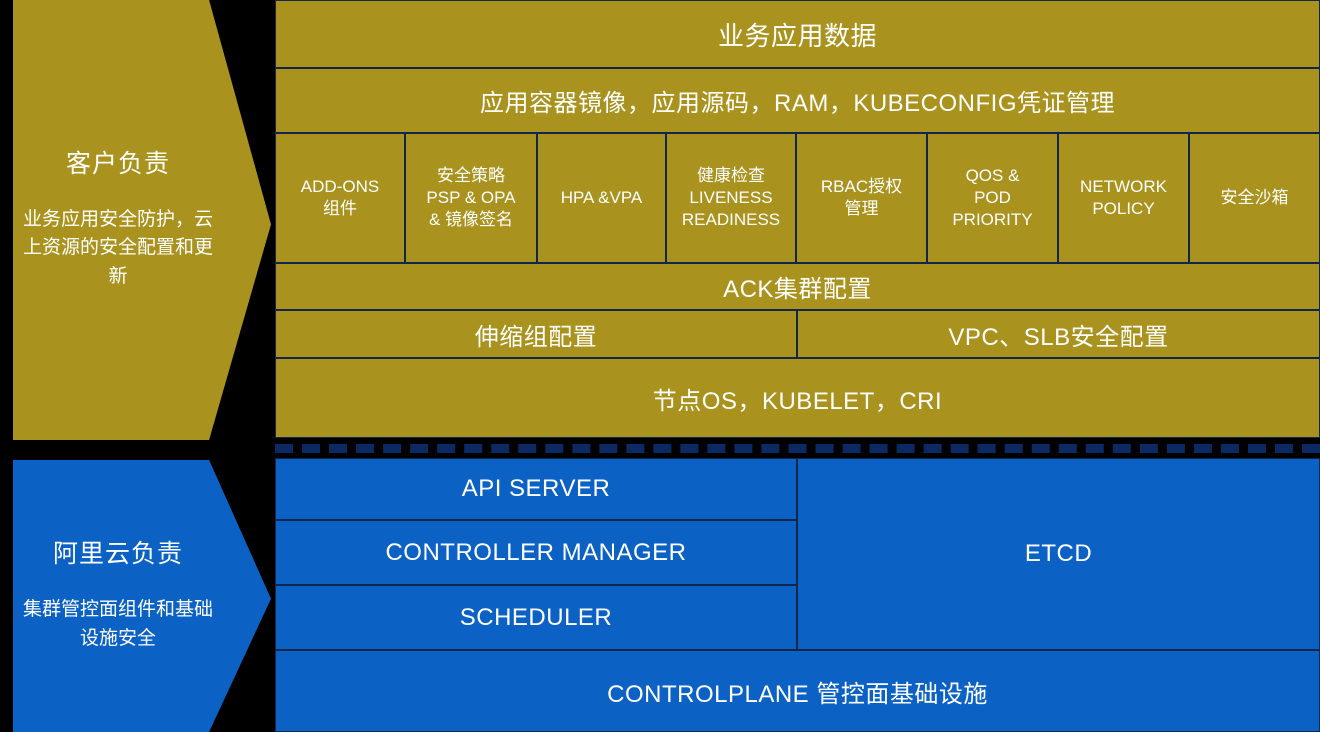  What do you see at coordinates (797, 448) in the screenshot?
I see `responsibility-boundary-divider` at bounding box center [797, 448].